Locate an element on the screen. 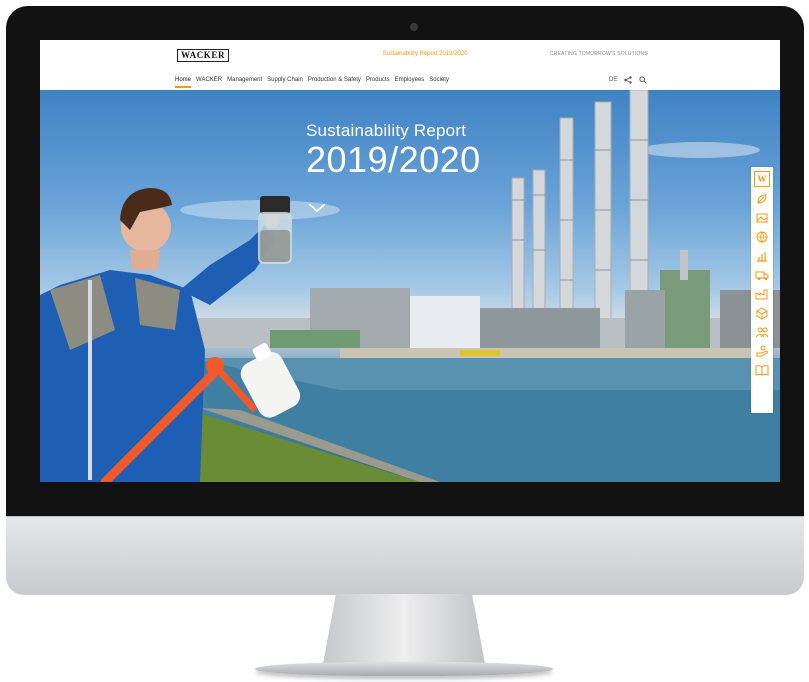  monitor-chin is located at coordinates (405, 555).